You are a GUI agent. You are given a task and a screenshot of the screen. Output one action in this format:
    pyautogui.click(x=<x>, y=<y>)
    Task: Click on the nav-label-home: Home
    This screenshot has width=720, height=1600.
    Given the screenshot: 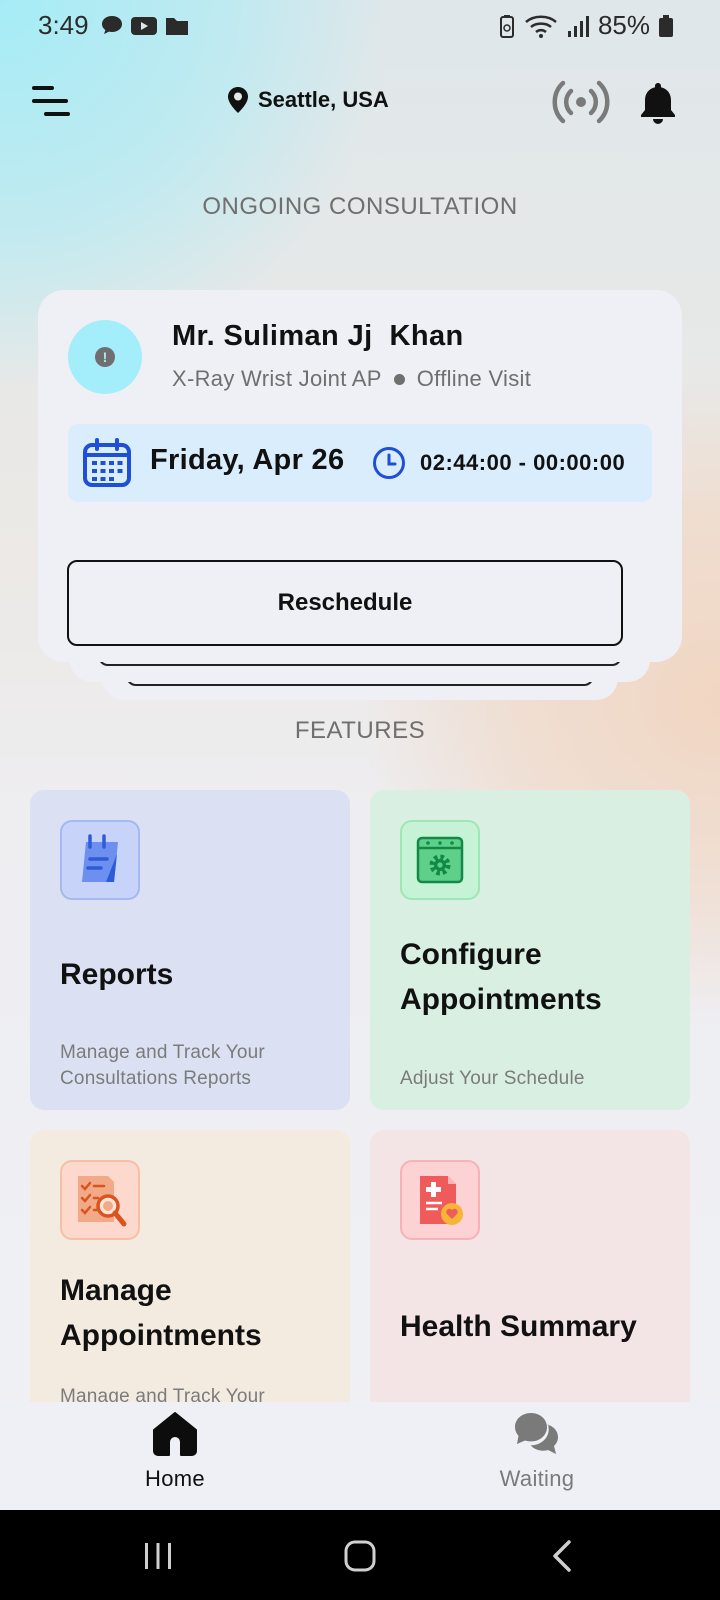 What is the action you would take?
    pyautogui.click(x=175, y=1478)
    